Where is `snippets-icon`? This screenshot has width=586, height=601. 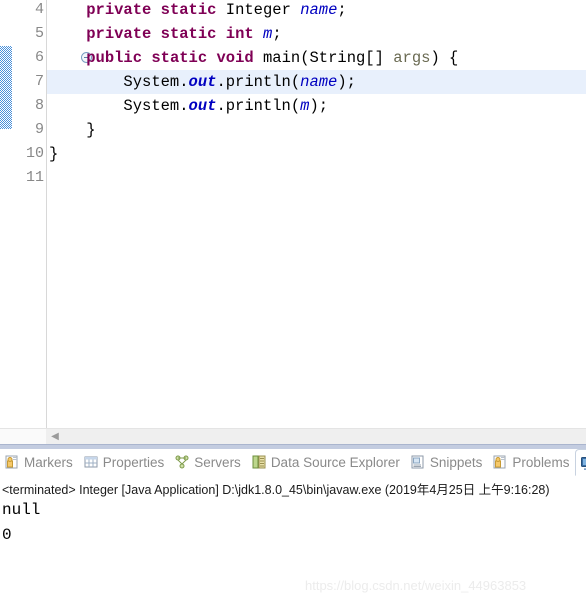 snippets-icon is located at coordinates (418, 460).